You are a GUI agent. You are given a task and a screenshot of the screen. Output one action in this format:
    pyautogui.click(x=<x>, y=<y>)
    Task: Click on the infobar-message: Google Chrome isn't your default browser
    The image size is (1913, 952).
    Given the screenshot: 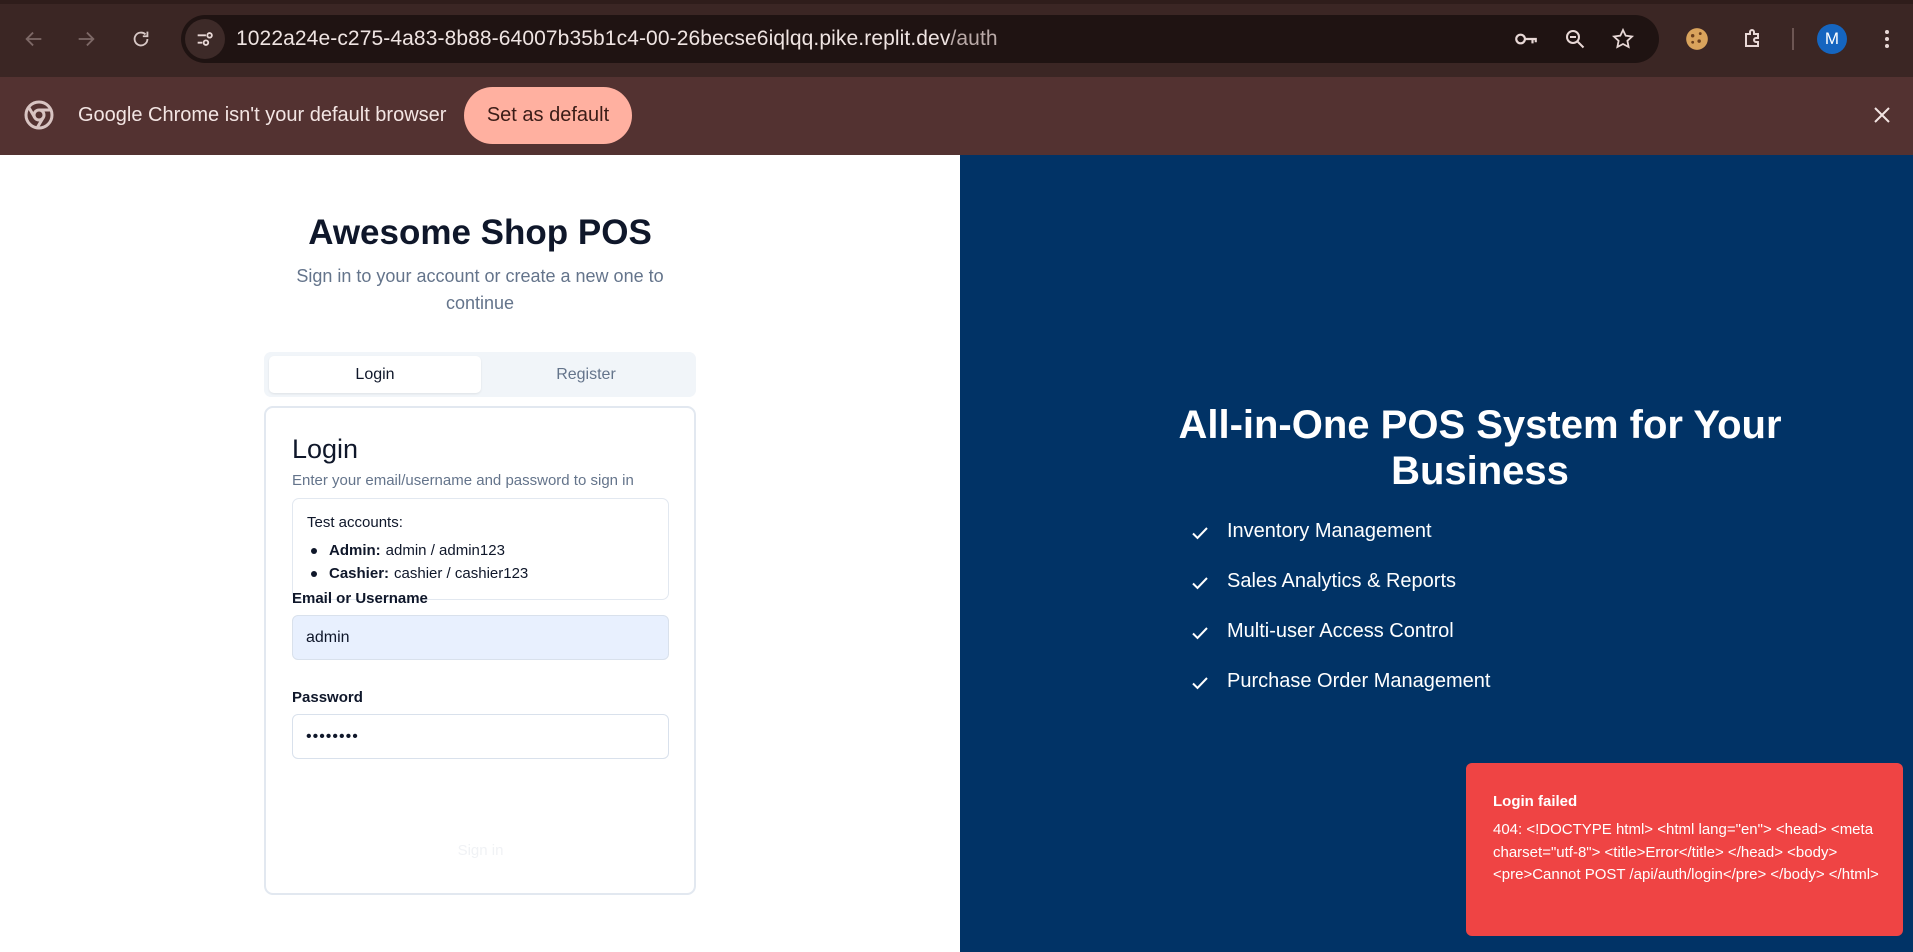 What is the action you would take?
    pyautogui.click(x=262, y=115)
    